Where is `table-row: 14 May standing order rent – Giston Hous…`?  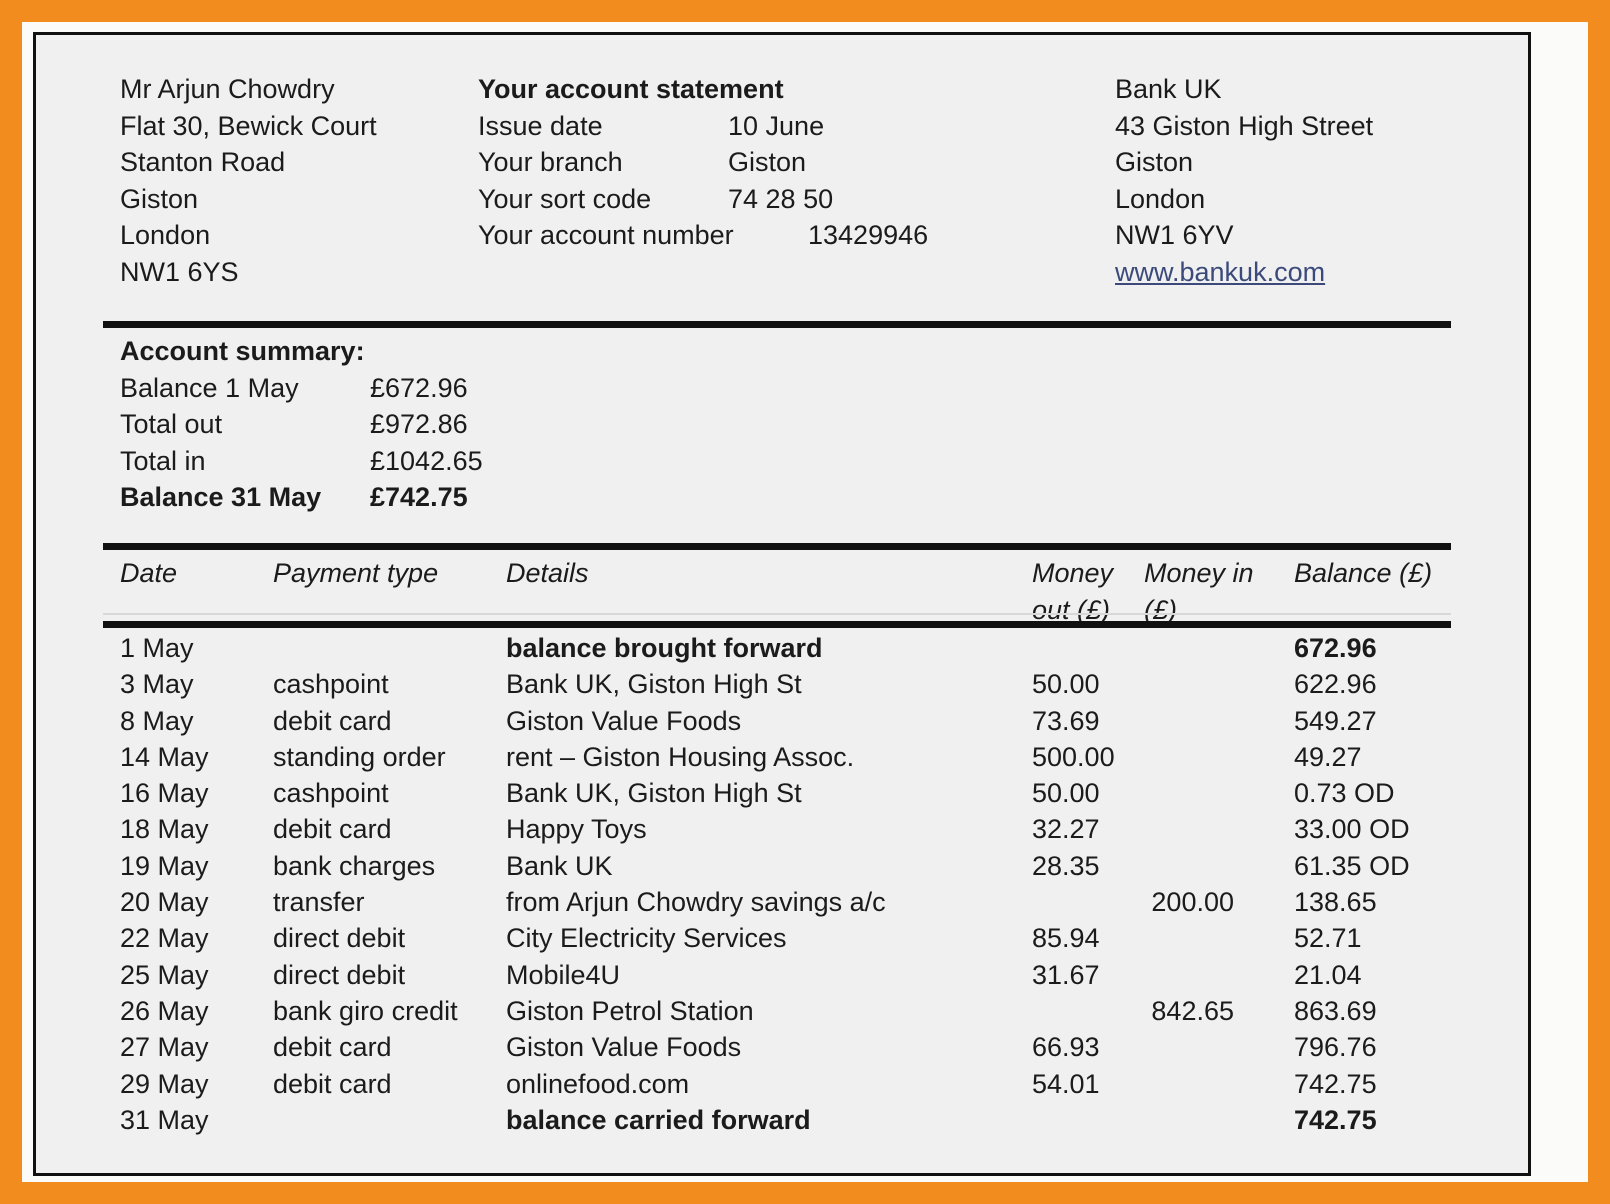 table-row: 14 May standing order rent – Giston Hous… is located at coordinates (782, 760).